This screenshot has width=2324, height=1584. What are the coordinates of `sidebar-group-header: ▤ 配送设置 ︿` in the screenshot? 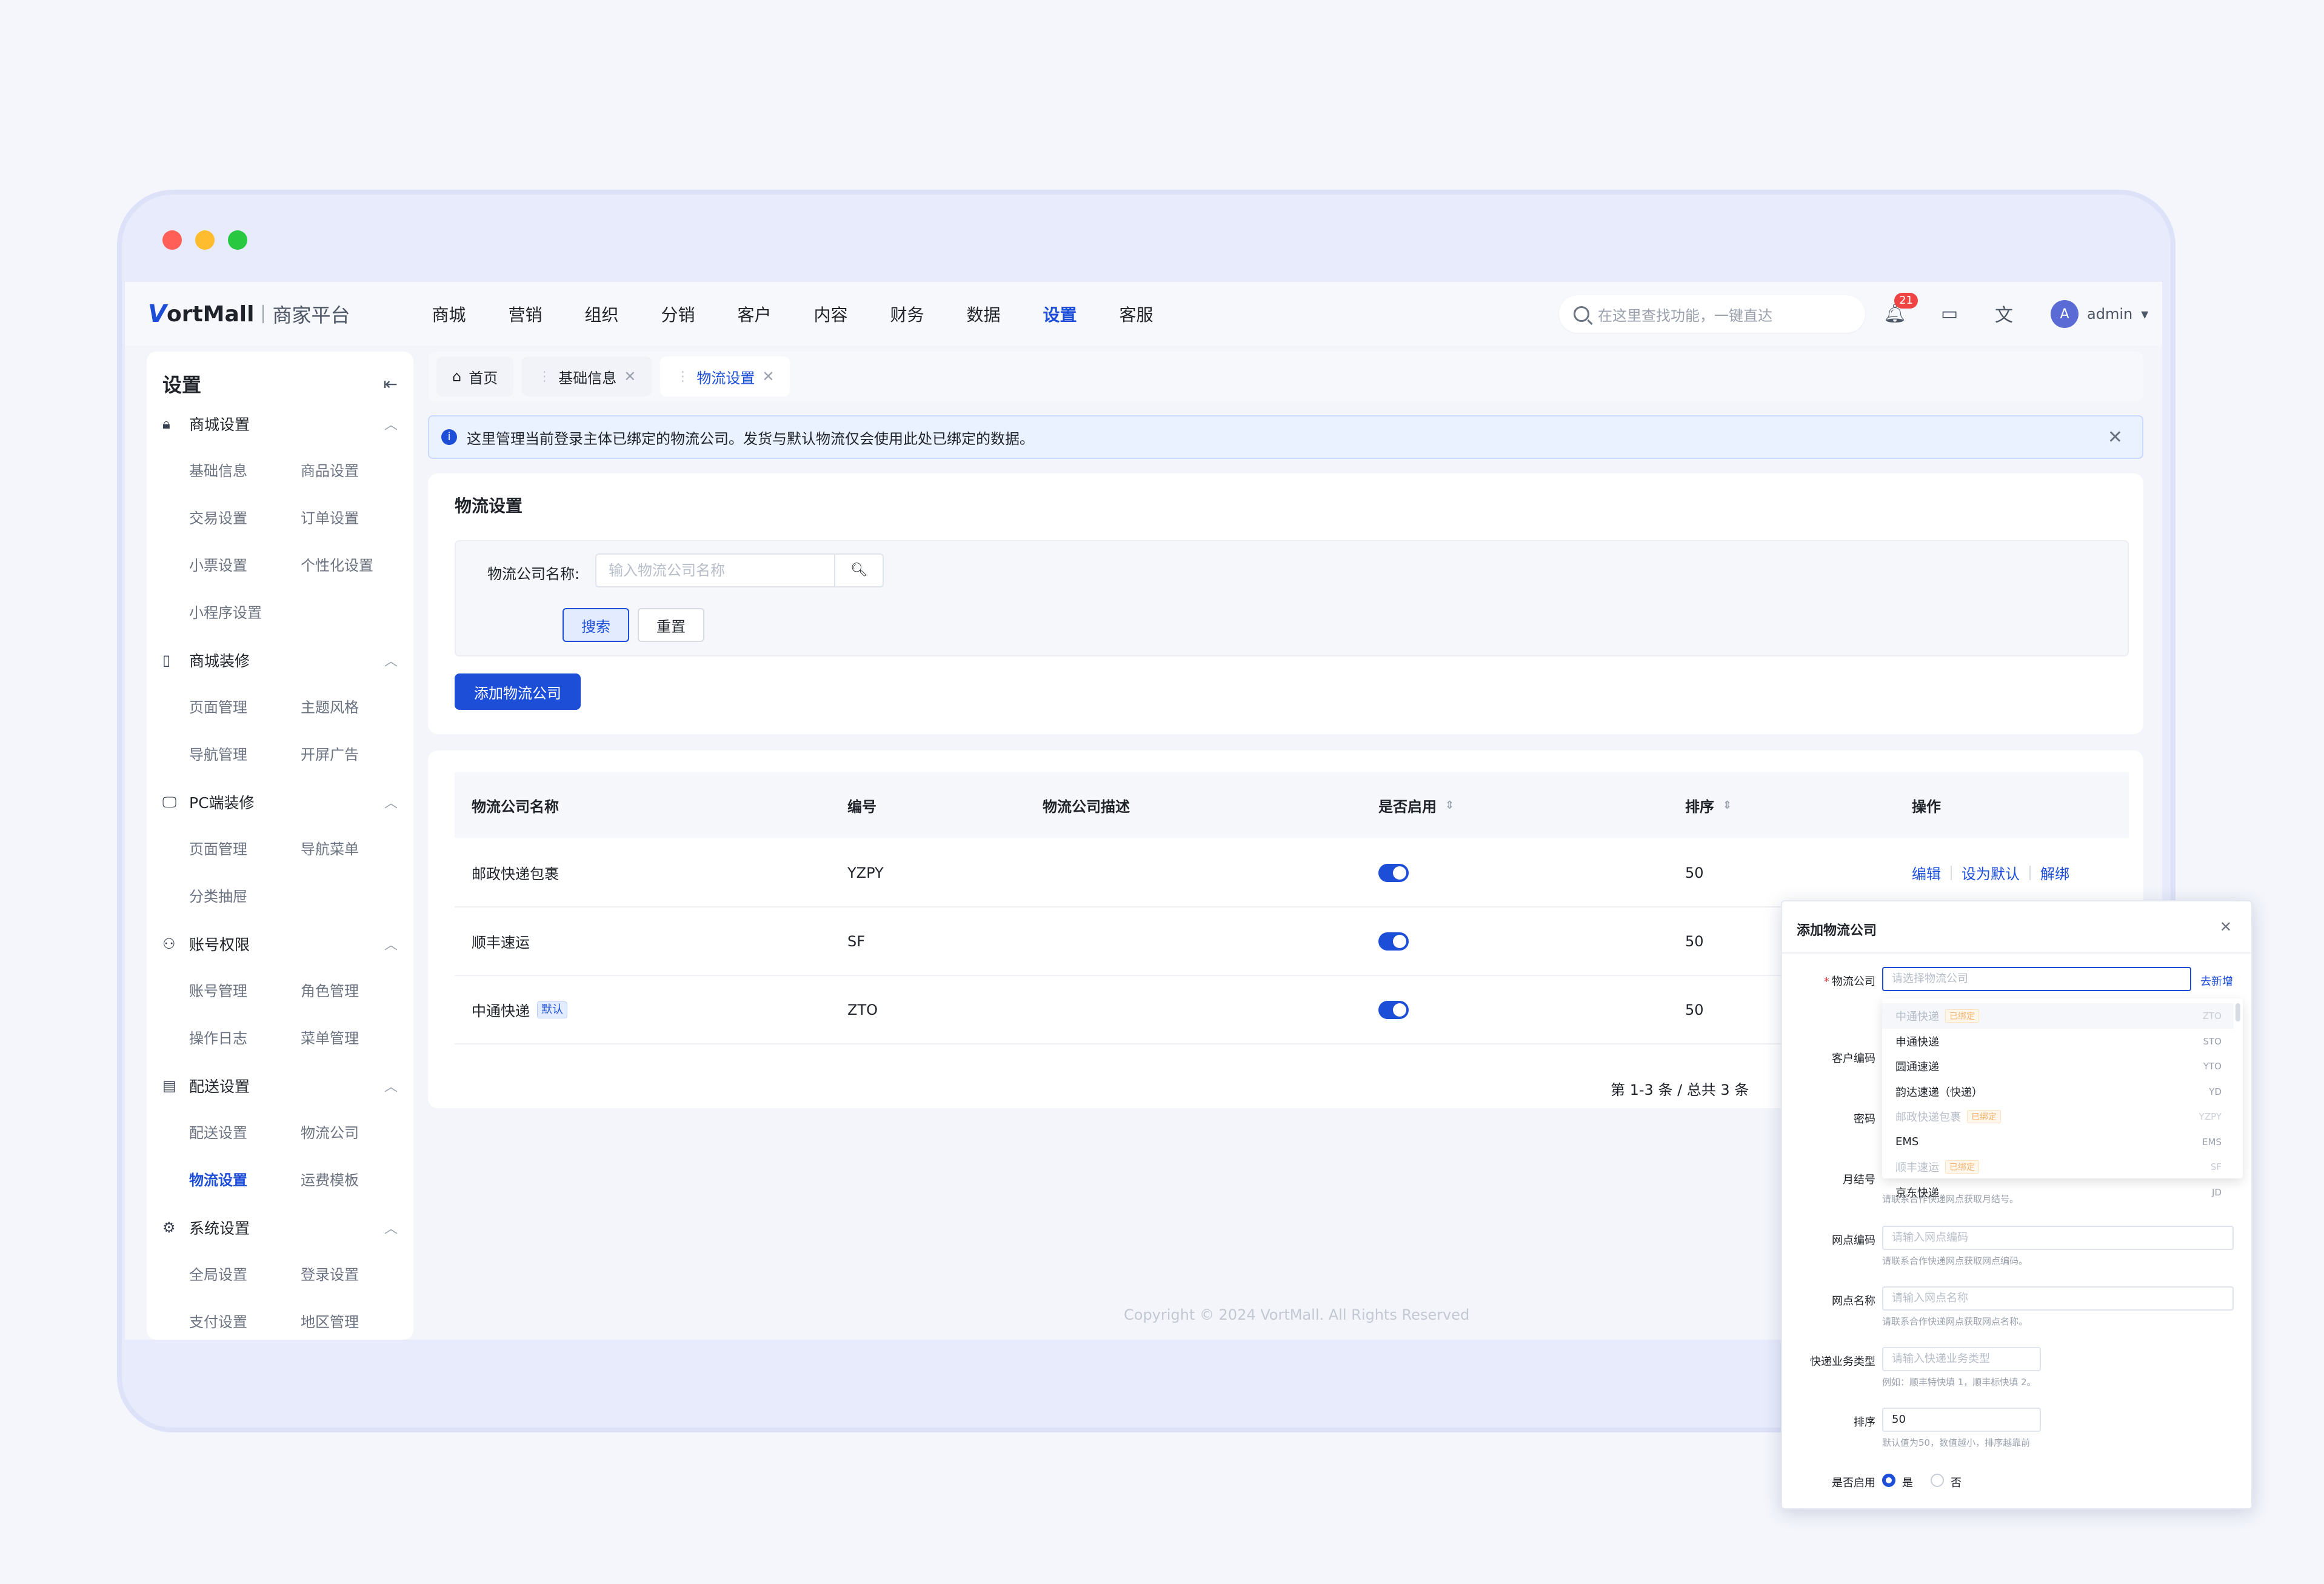 It's located at (280, 1085).